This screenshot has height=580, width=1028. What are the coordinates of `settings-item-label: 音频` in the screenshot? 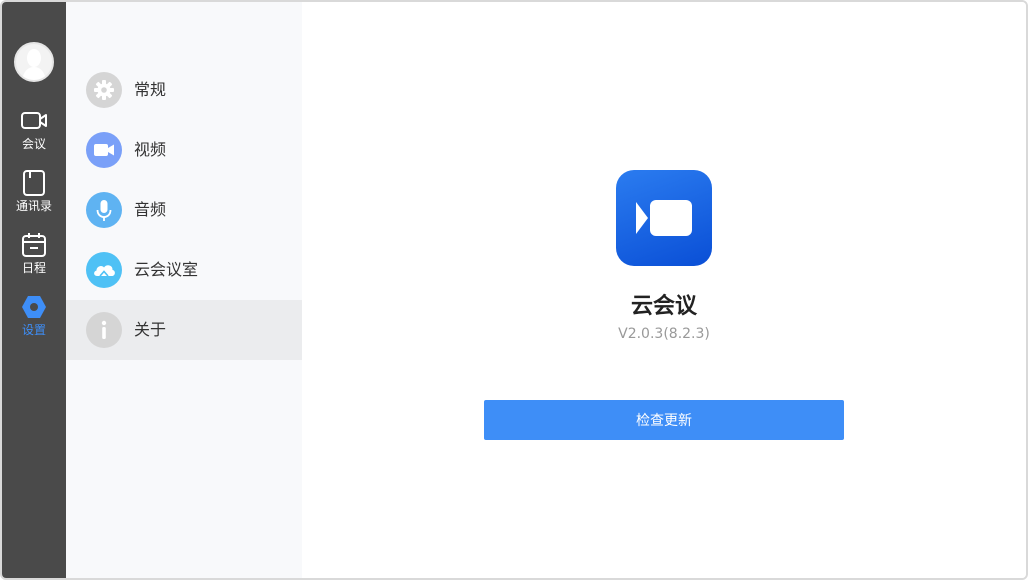 It's located at (150, 209).